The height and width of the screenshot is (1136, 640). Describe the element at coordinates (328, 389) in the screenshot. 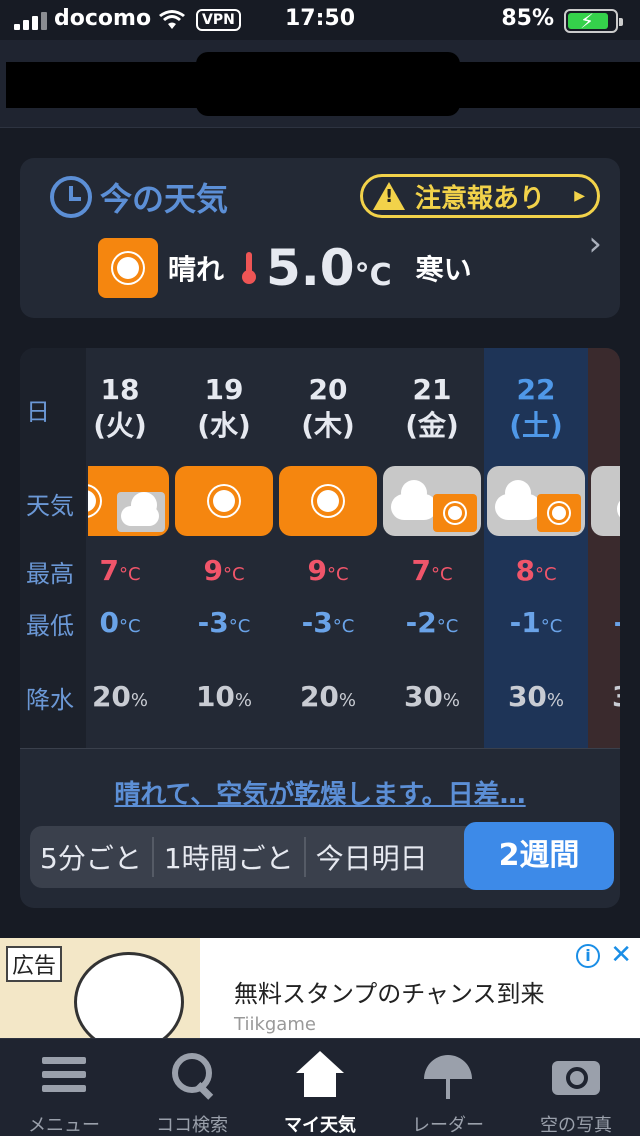

I see `date-number: 20` at that location.